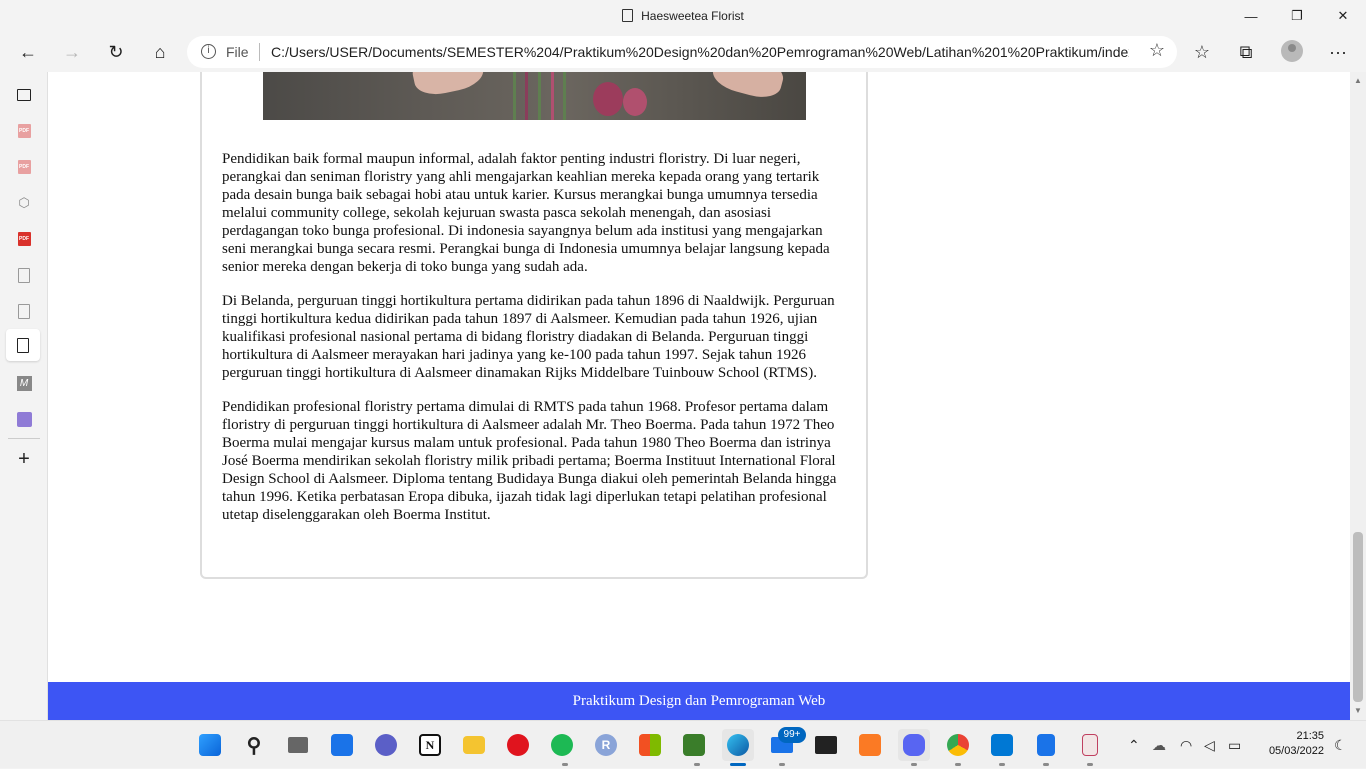 This screenshot has height=769, width=1366. Describe the element at coordinates (1343, 16) in the screenshot. I see `close-button: ✕` at that location.